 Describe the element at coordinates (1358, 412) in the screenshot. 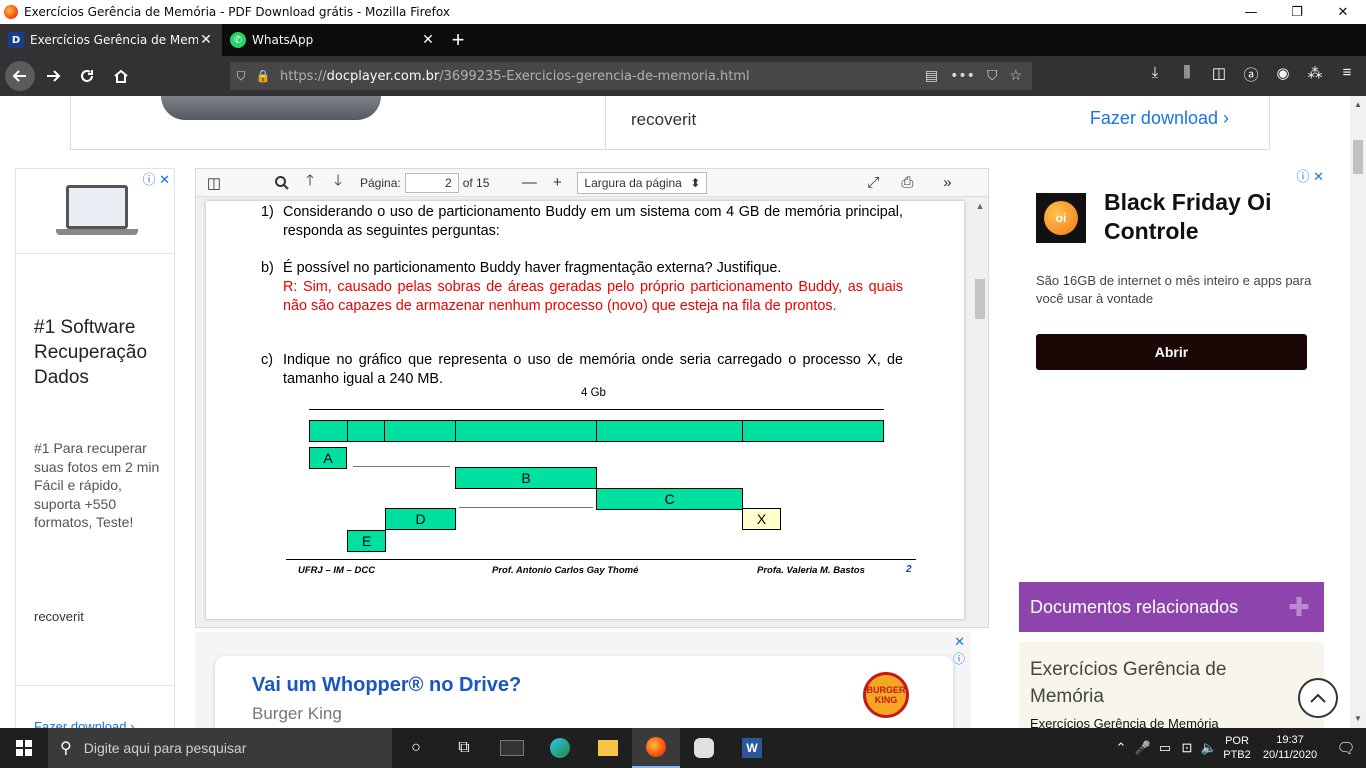

I see `page-scrollbar: ▲ ▼` at that location.